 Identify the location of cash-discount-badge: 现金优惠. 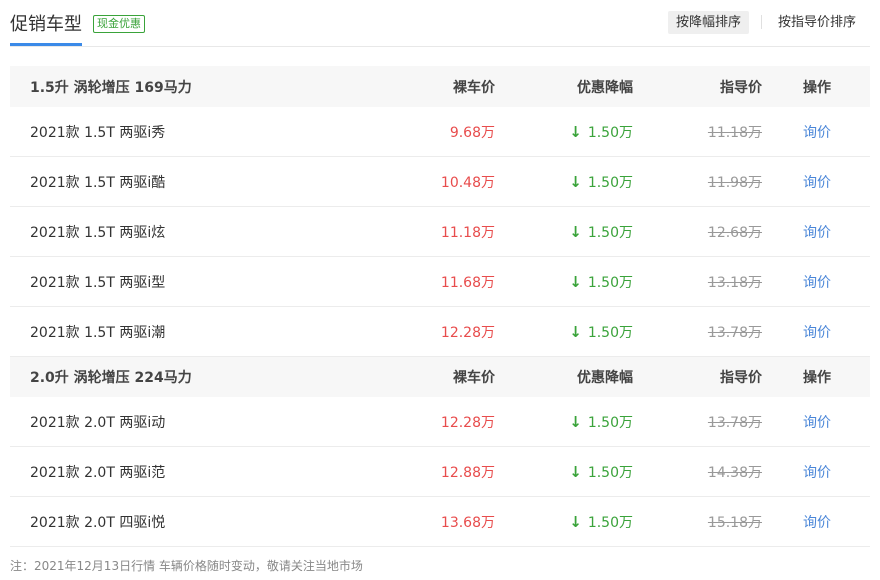
(119, 24).